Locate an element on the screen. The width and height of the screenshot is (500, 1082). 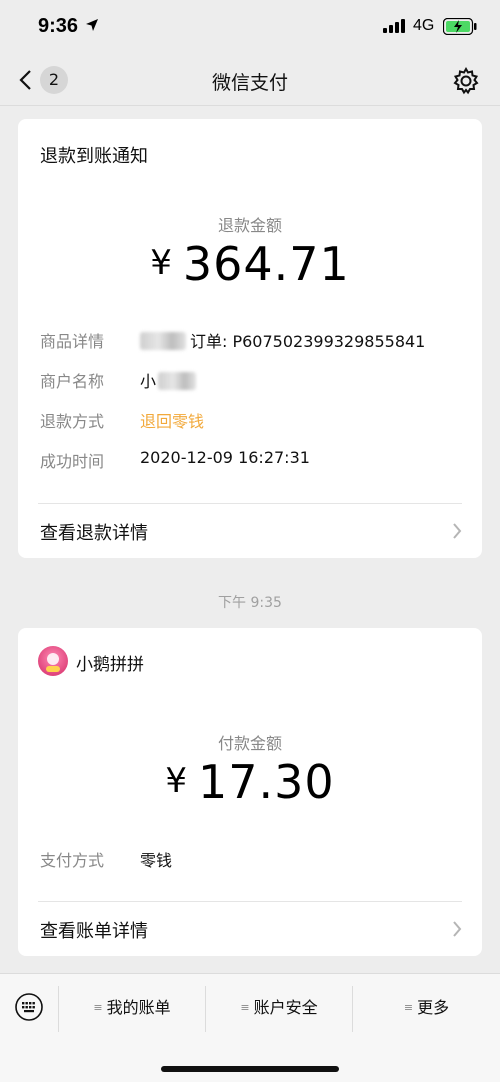
payment-amount: ¥17.30 is located at coordinates (250, 782).